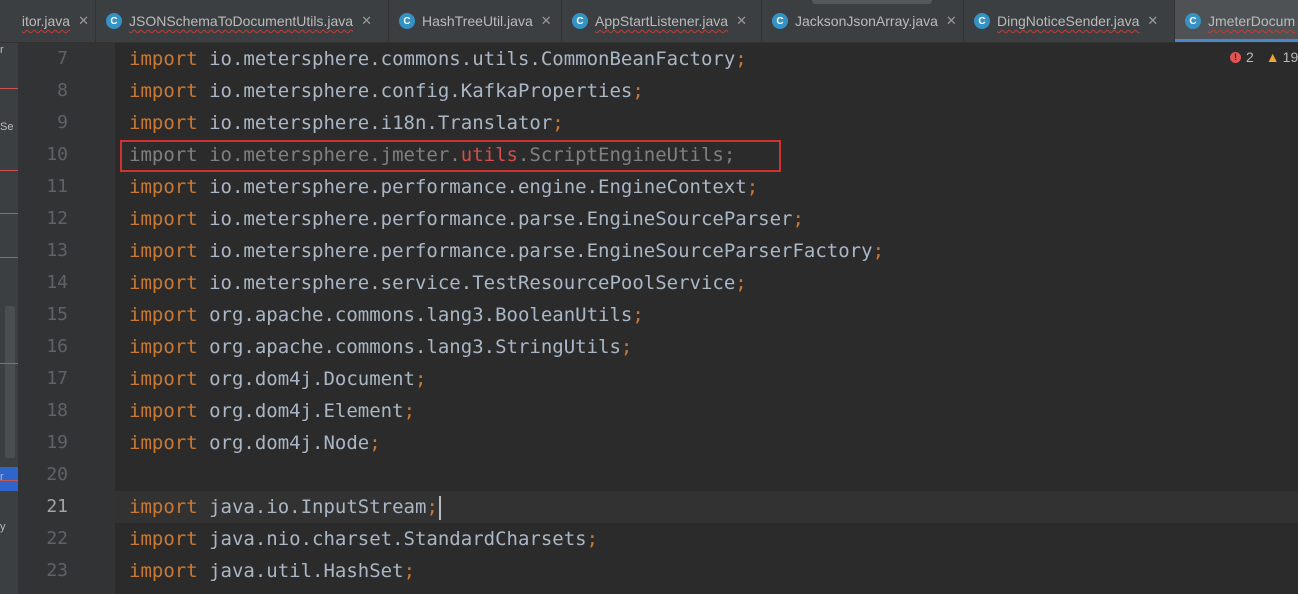  Describe the element at coordinates (415, 347) in the screenshot. I see `import-path: org.apache.commons.lang3.StringUtils` at that location.